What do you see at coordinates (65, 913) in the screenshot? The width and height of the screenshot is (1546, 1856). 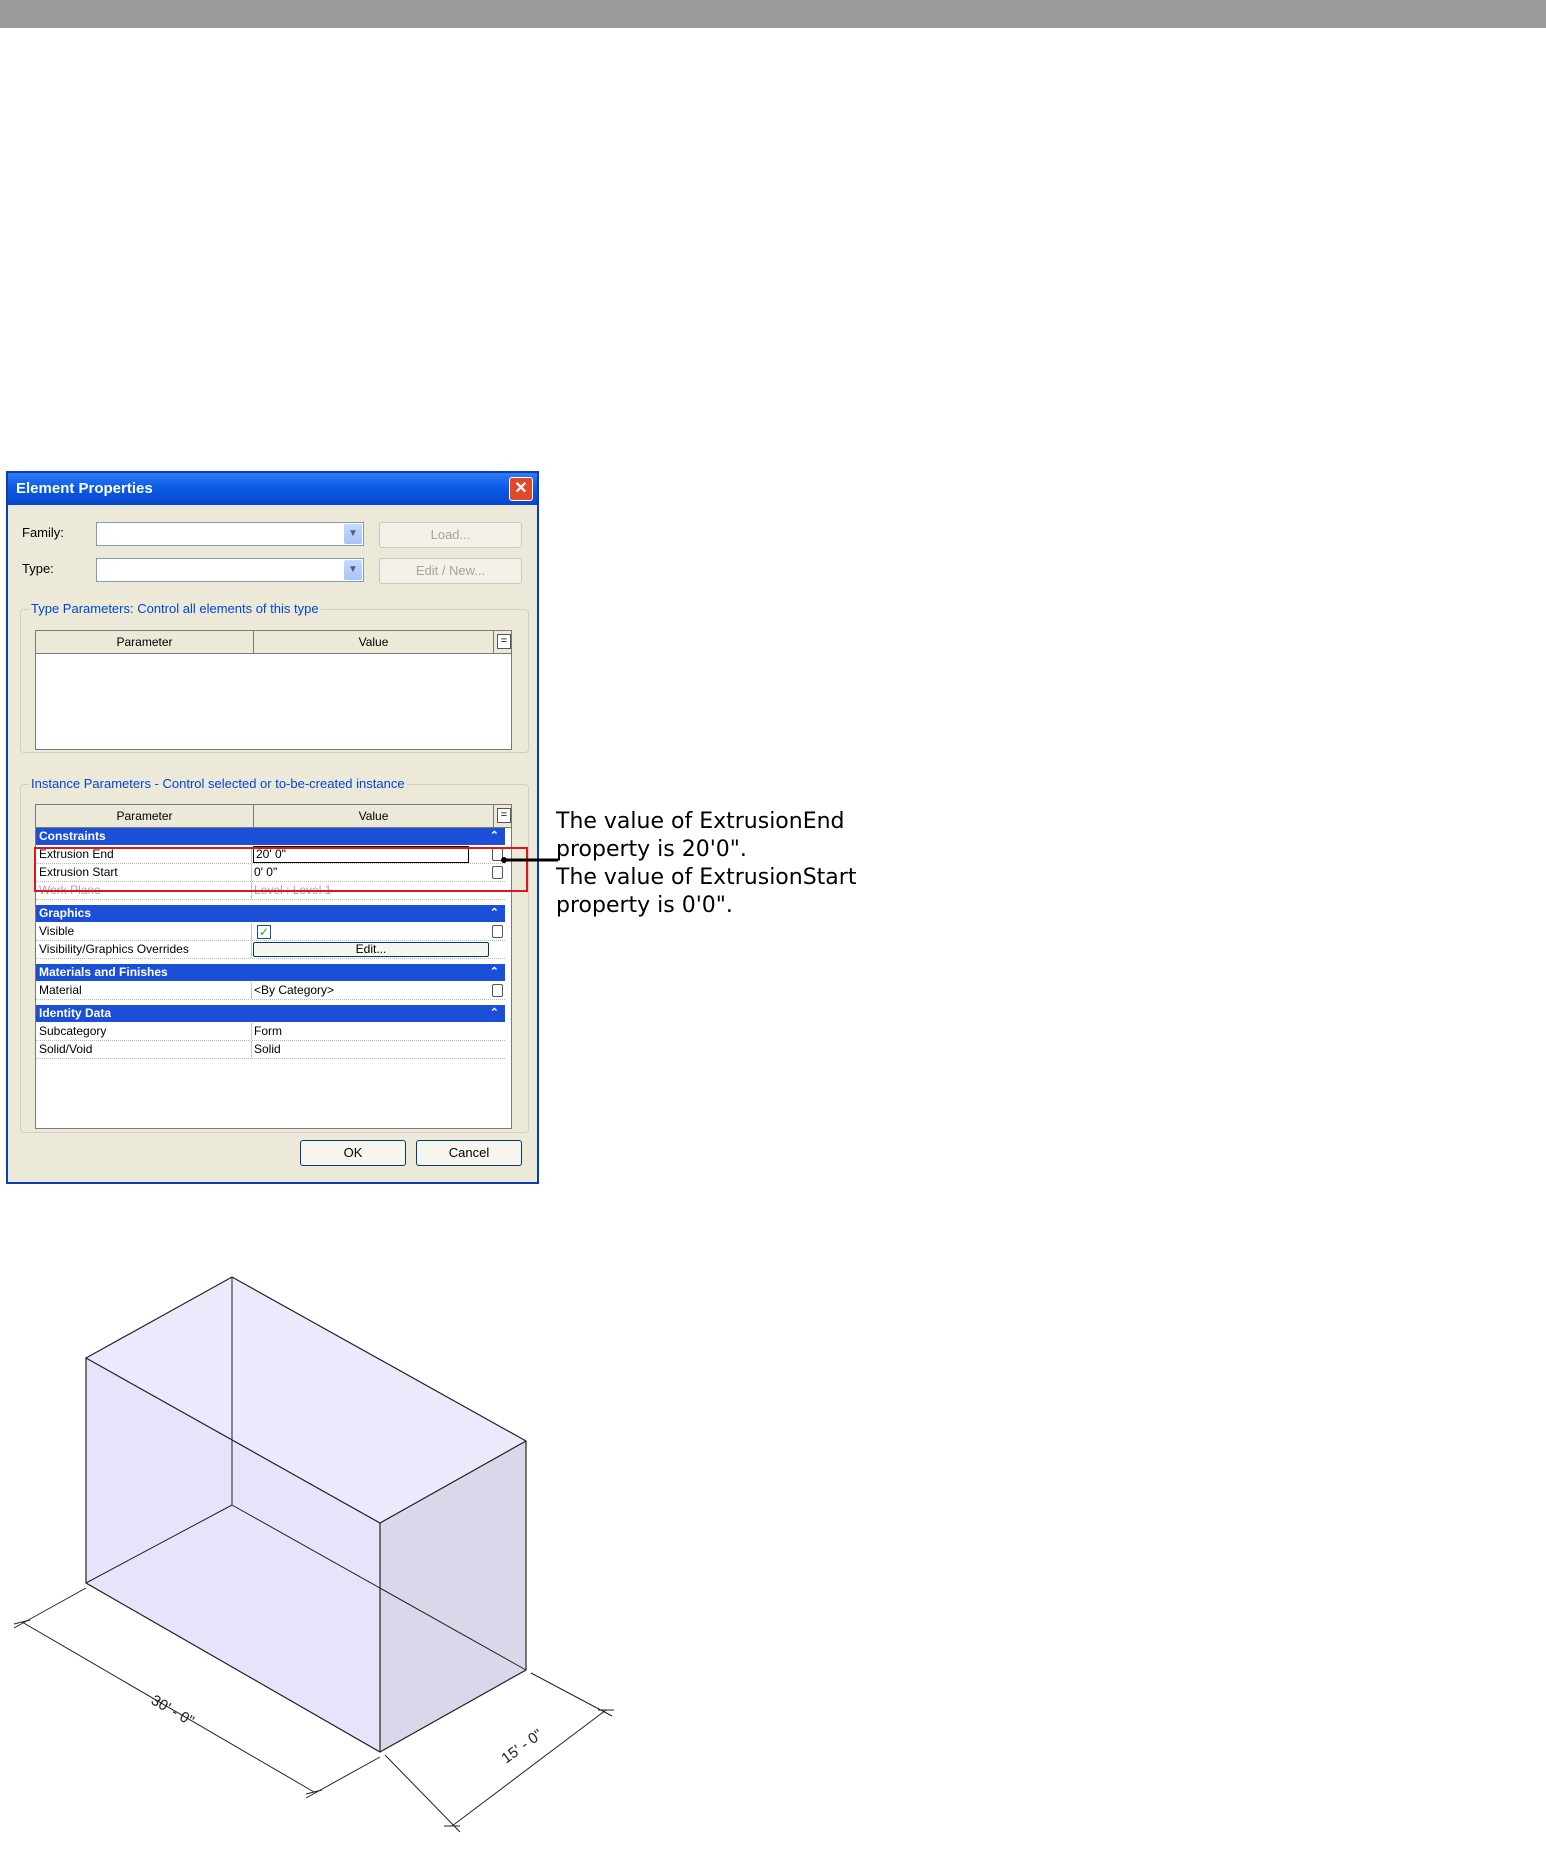 I see `section-label: Graphics` at bounding box center [65, 913].